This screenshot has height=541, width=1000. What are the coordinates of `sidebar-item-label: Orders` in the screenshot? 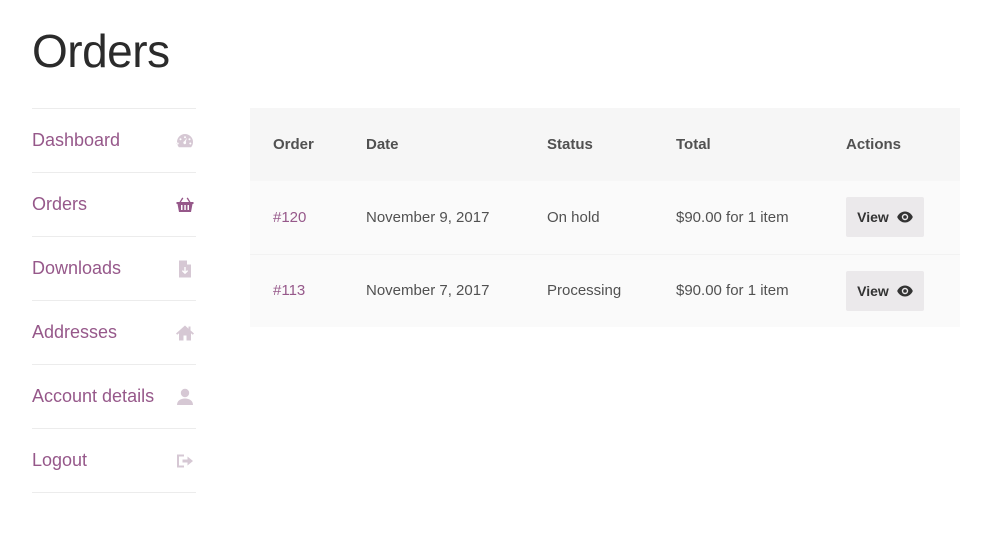 It's located at (60, 204).